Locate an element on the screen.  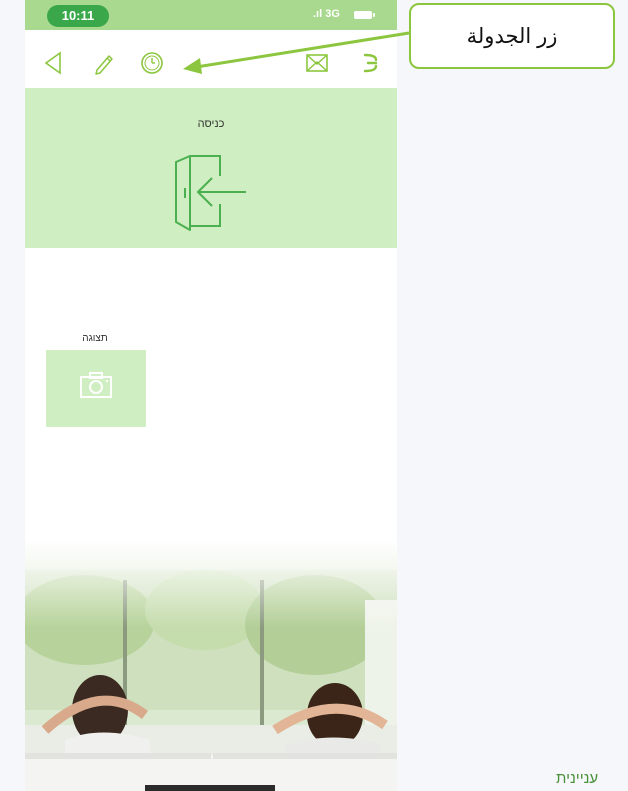
toolbar is located at coordinates (211, 62).